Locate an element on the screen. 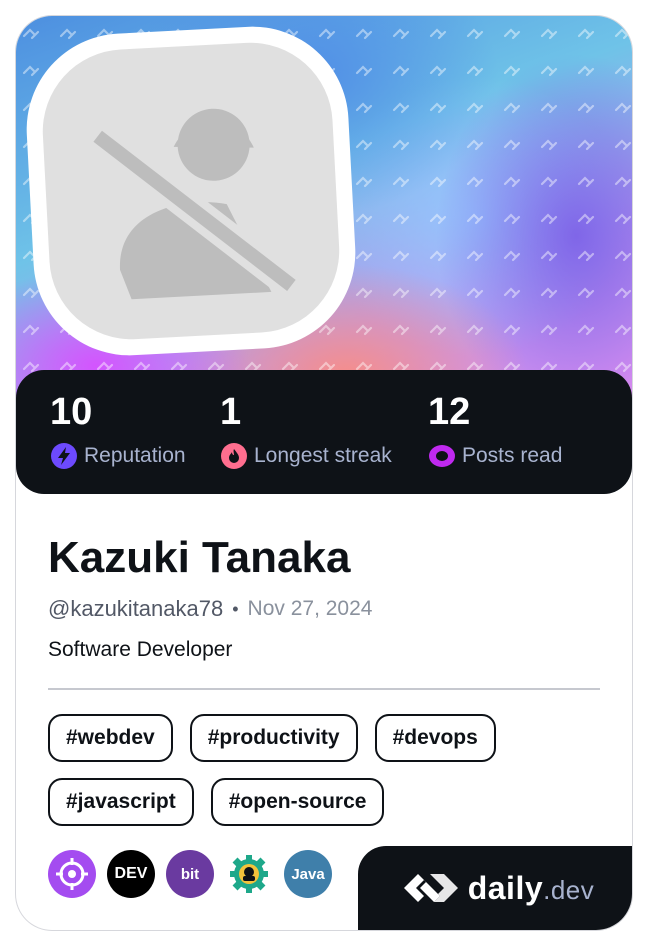 Image resolution: width=648 pixels, height=946 pixels. stat-value: 12 is located at coordinates (449, 412).